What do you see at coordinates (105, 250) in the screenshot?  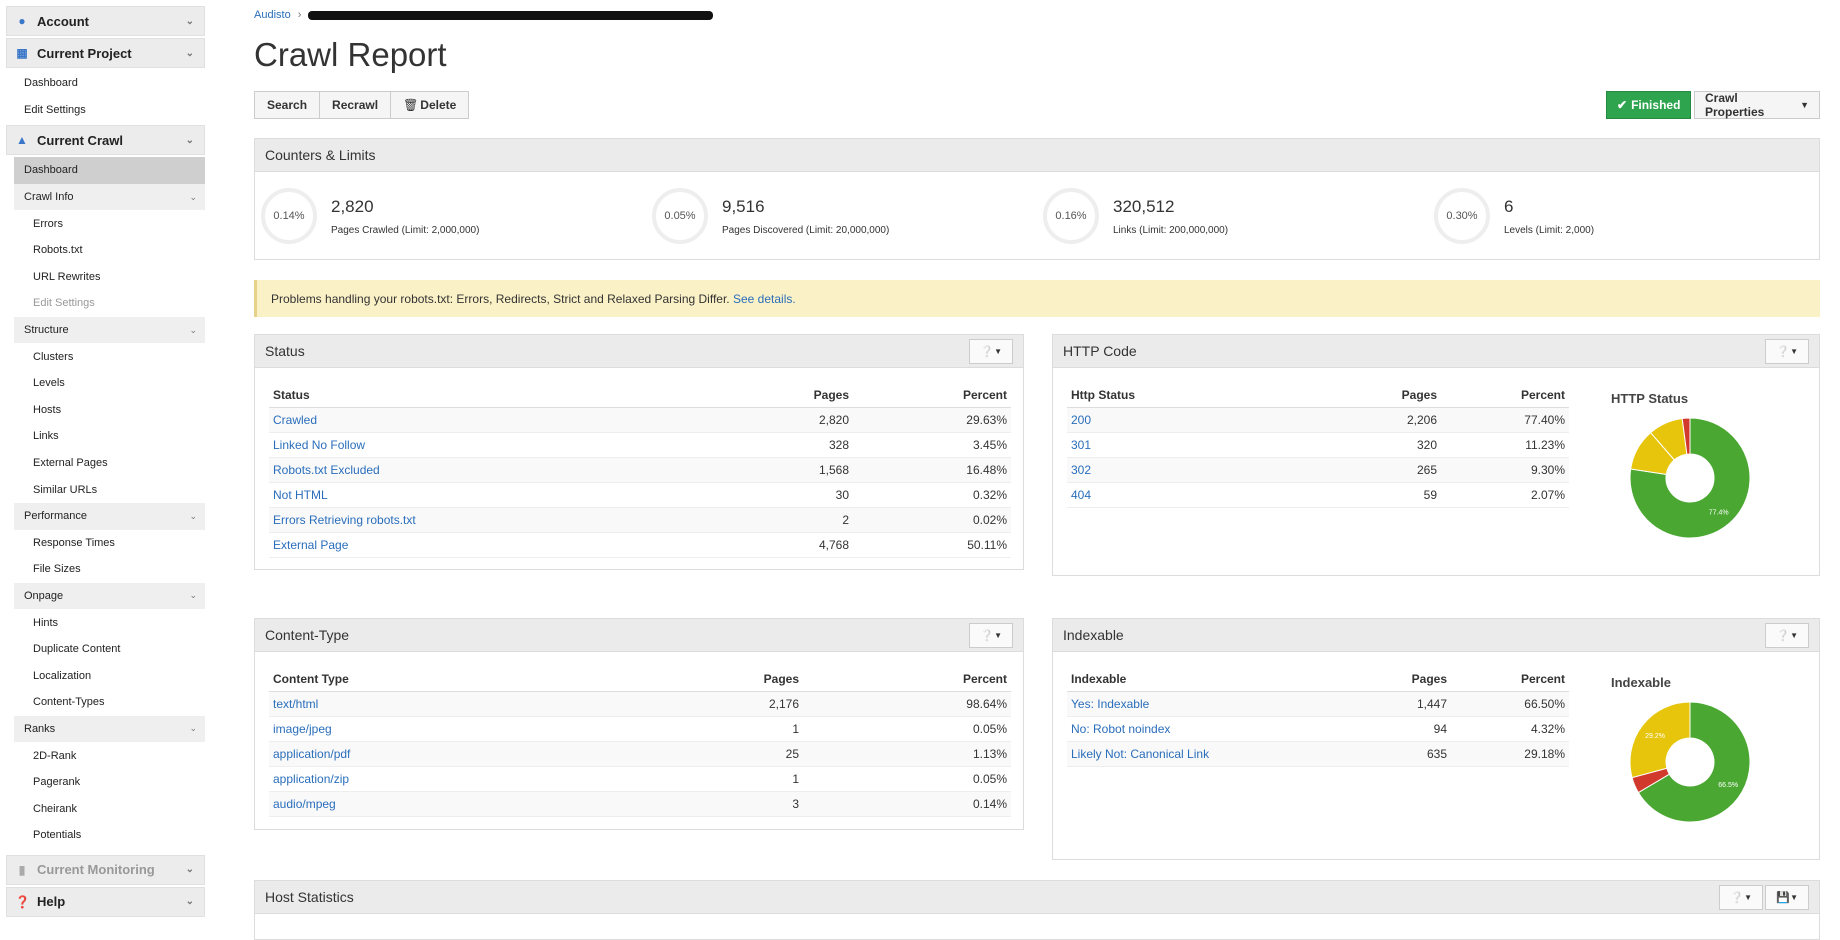 I see `sidebar-item-robots: Robots.txt` at bounding box center [105, 250].